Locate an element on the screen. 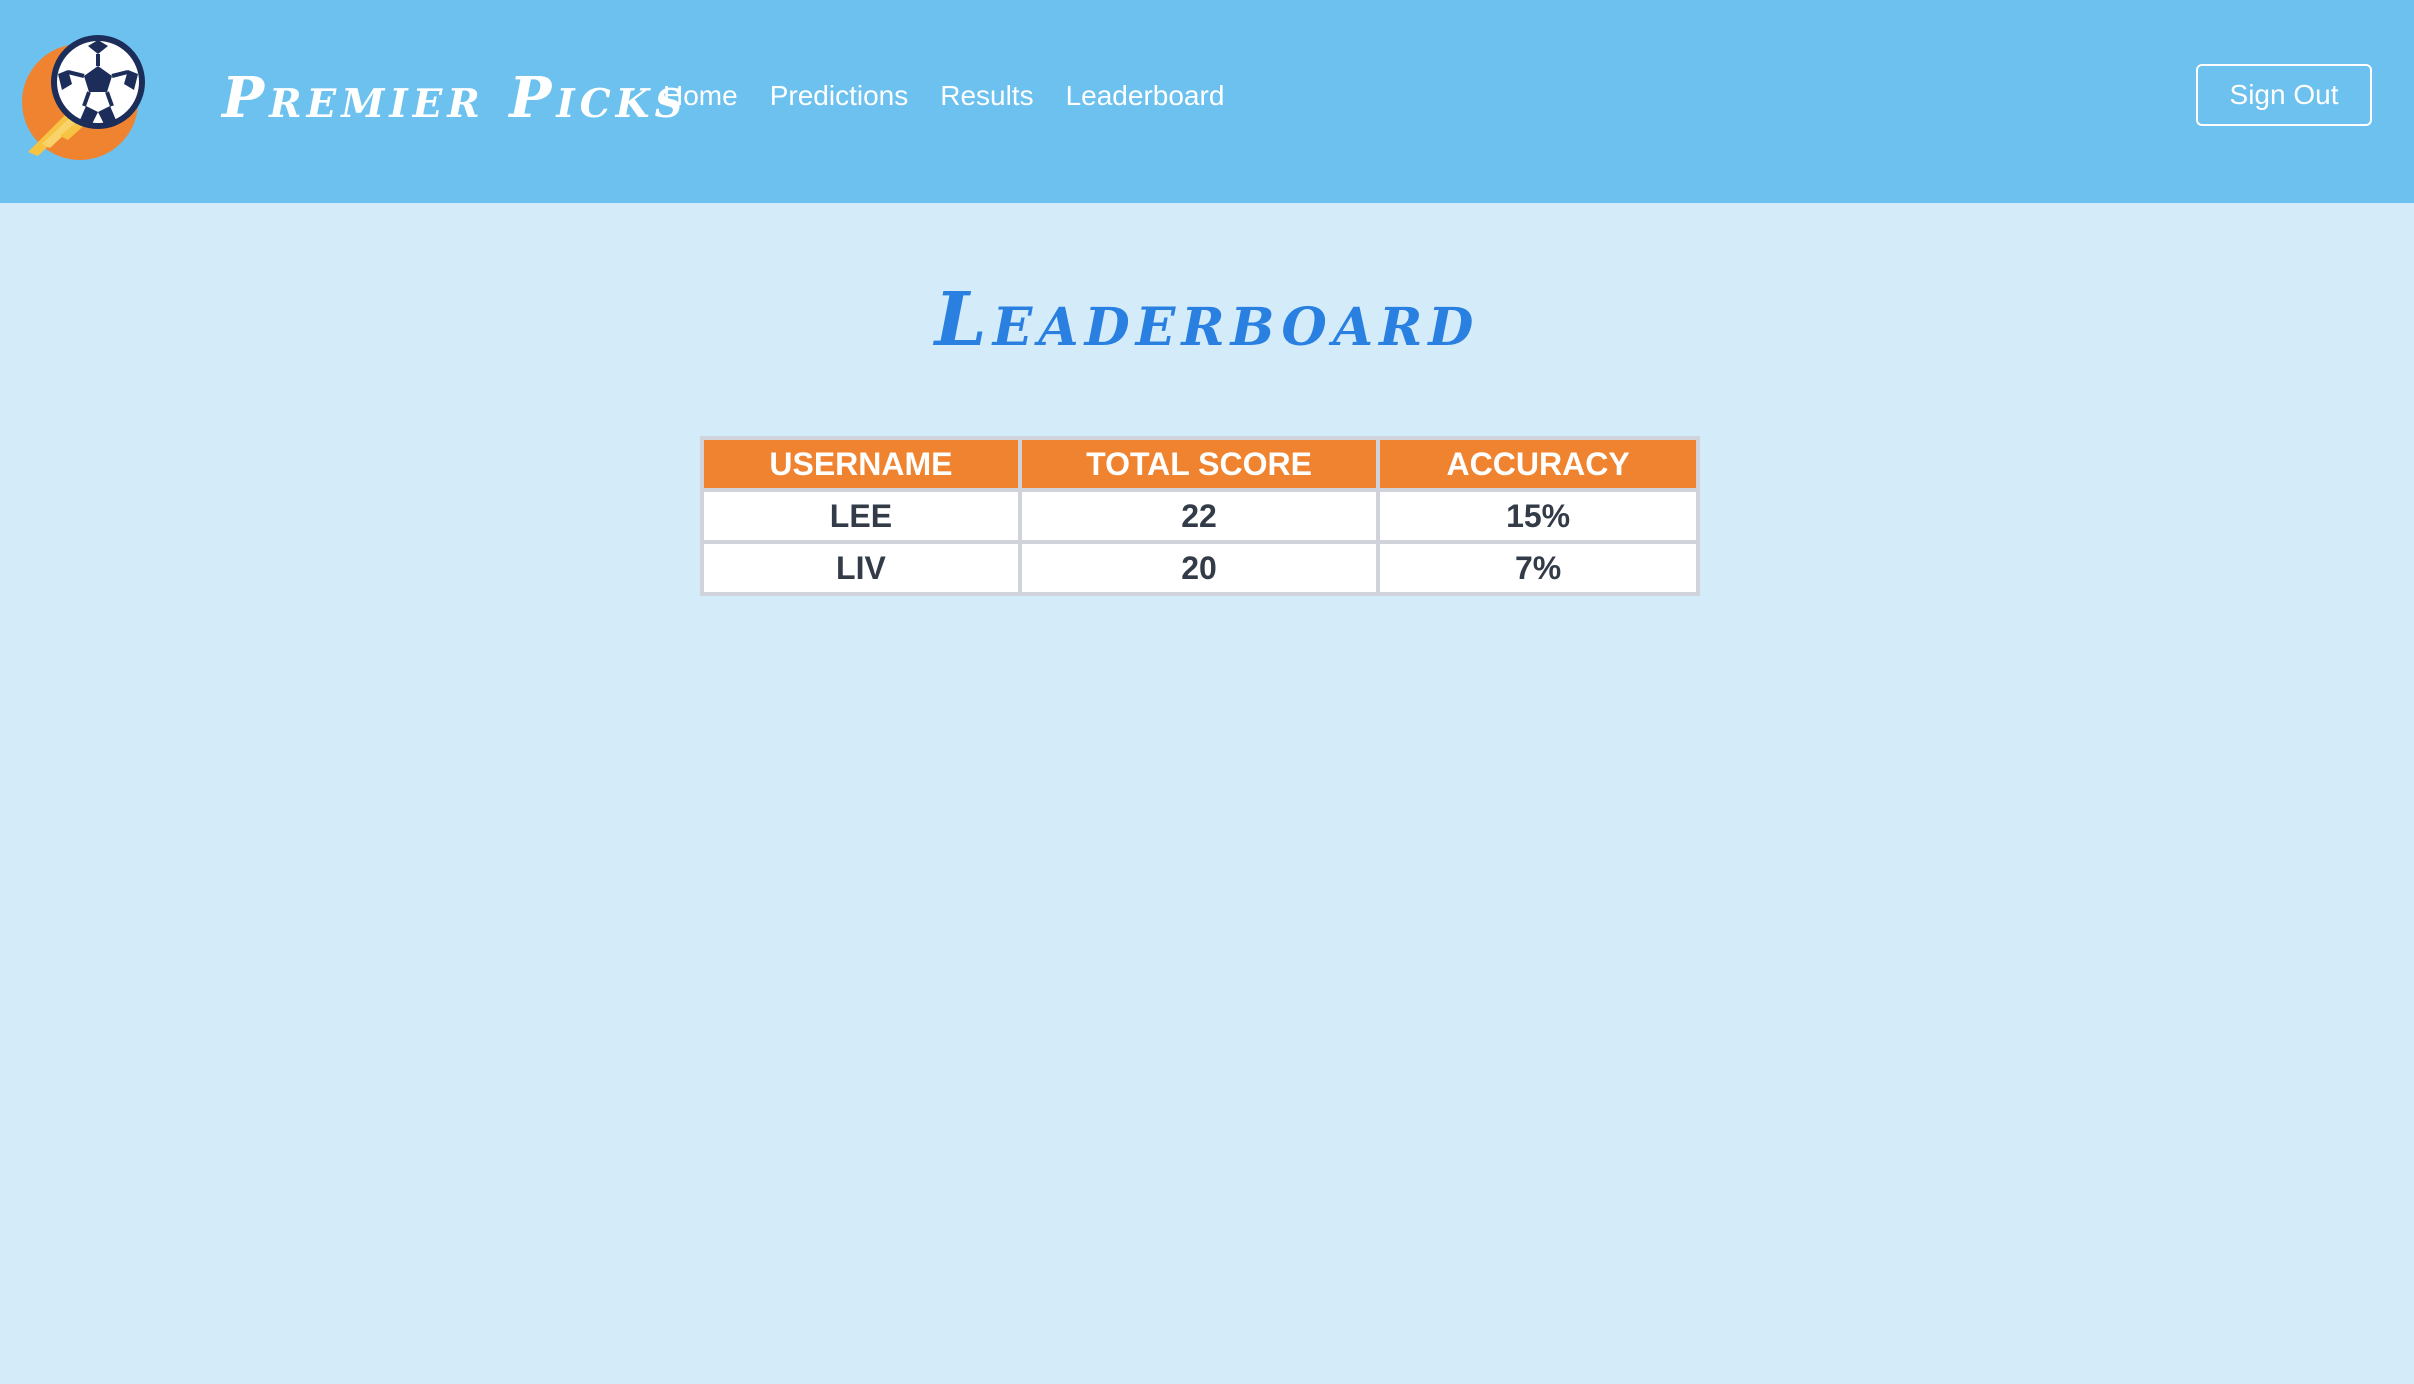 Image resolution: width=2414 pixels, height=1384 pixels. cell-total-score: 20 is located at coordinates (1199, 568).